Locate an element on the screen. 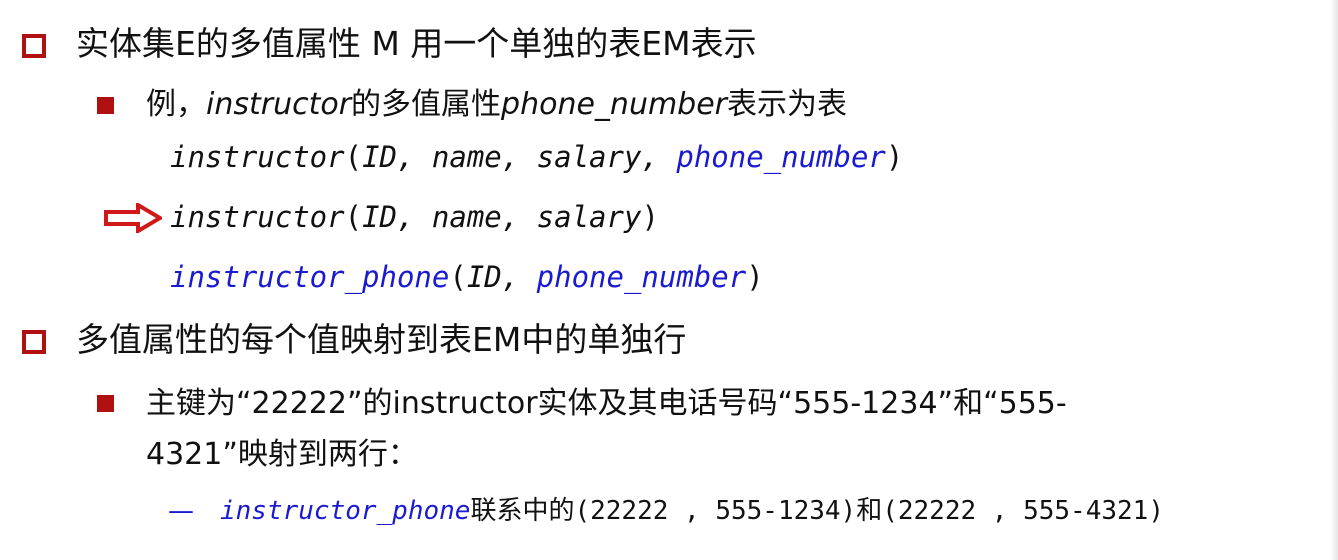 The height and width of the screenshot is (560, 1338). heading-multivalued-attribute: 实体集E的多值属性 M 用一个单独的表EM表示 is located at coordinates (416, 44).